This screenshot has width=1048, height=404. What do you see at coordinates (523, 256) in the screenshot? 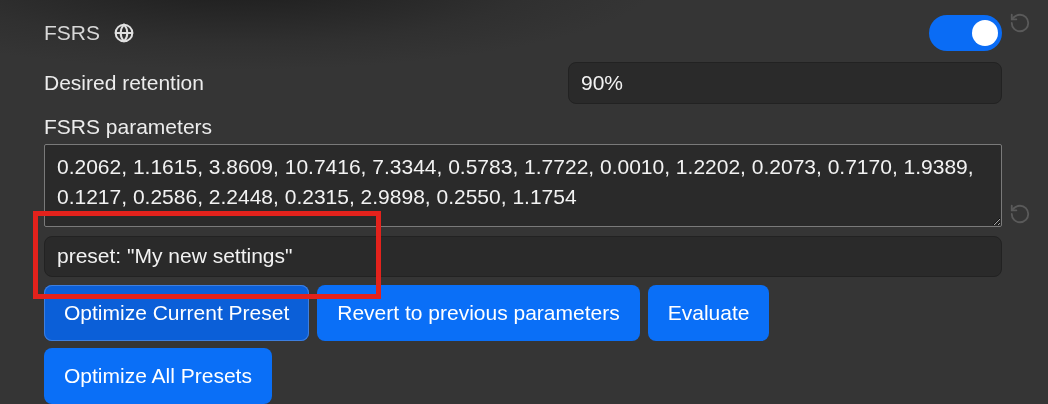
I see `preset-search-field: preset: "My new settings"` at bounding box center [523, 256].